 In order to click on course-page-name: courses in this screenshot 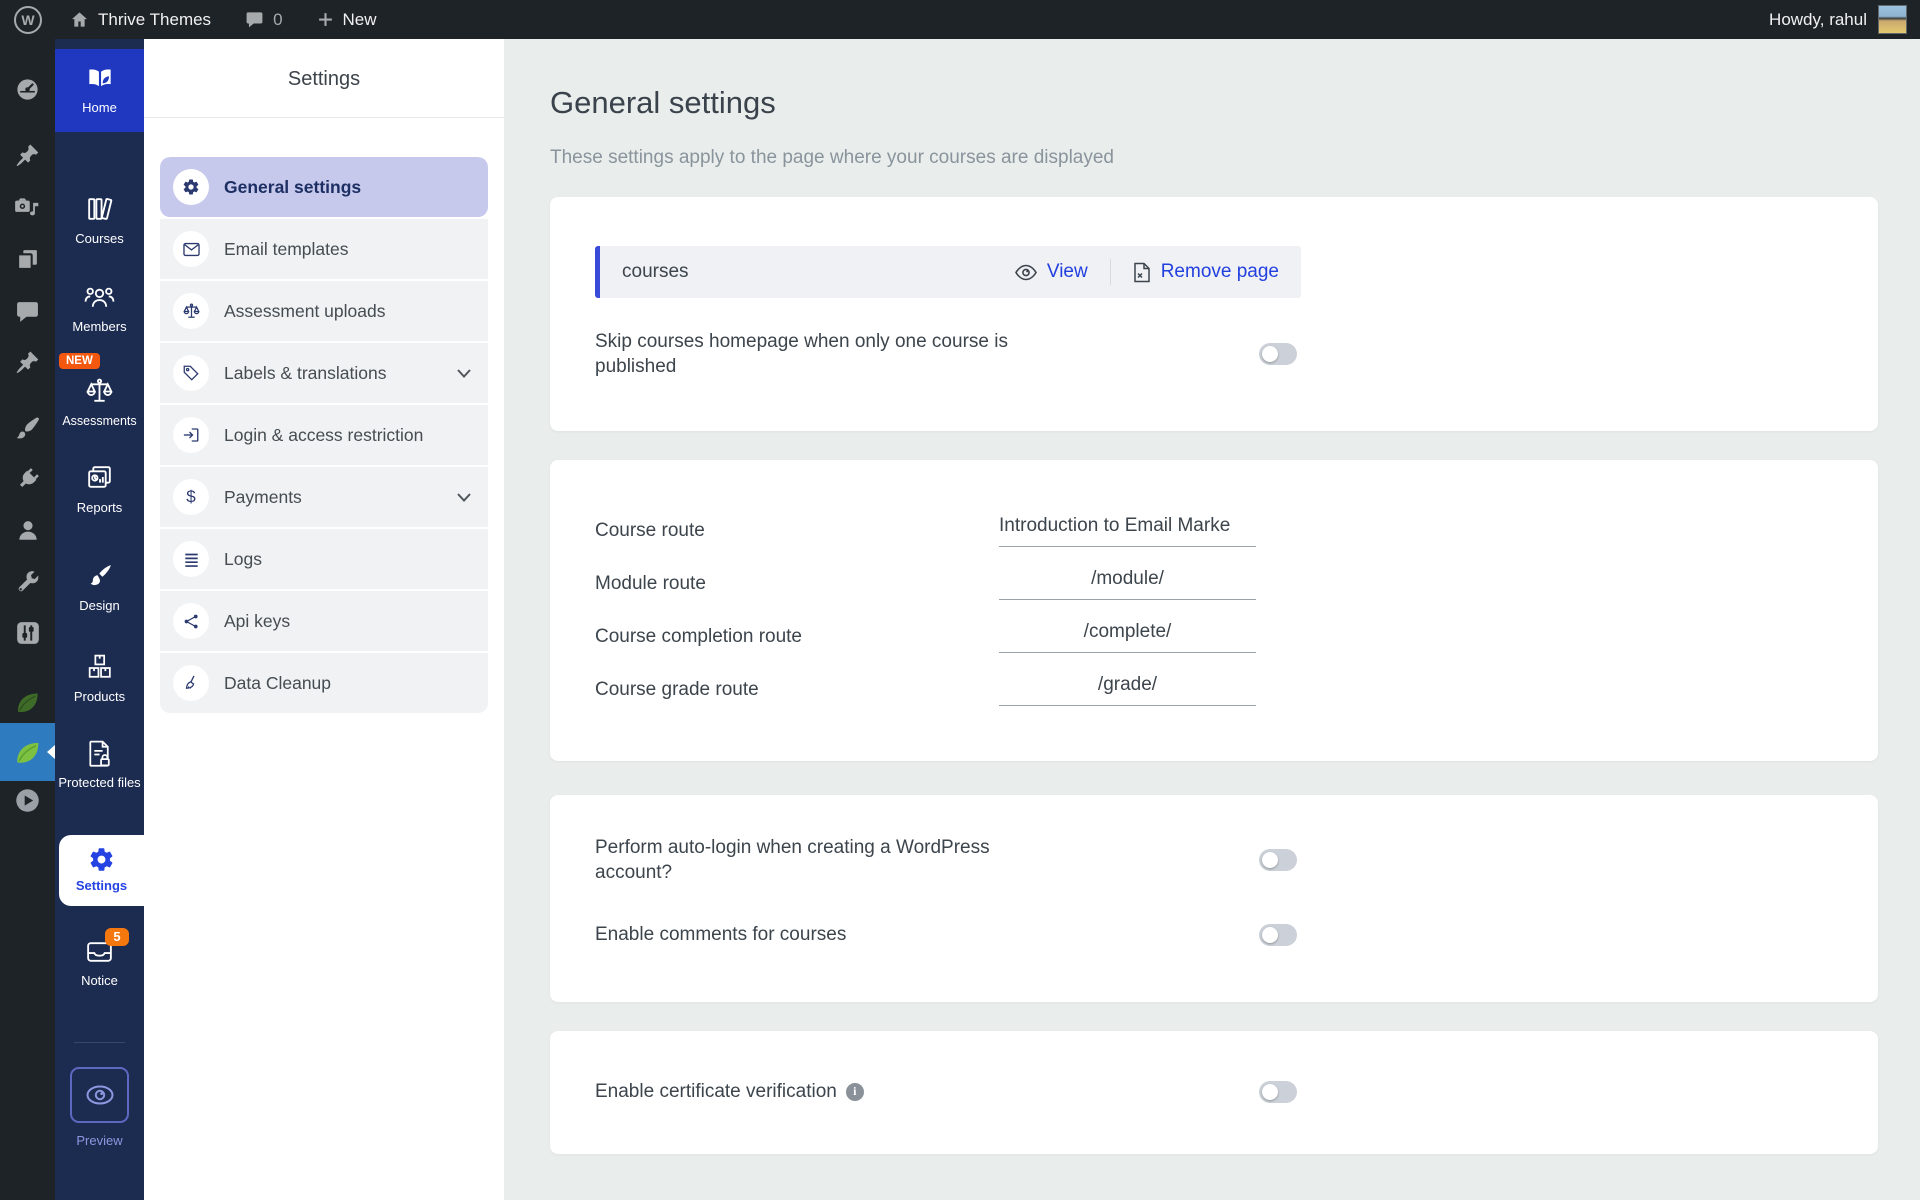, I will do `click(655, 271)`.